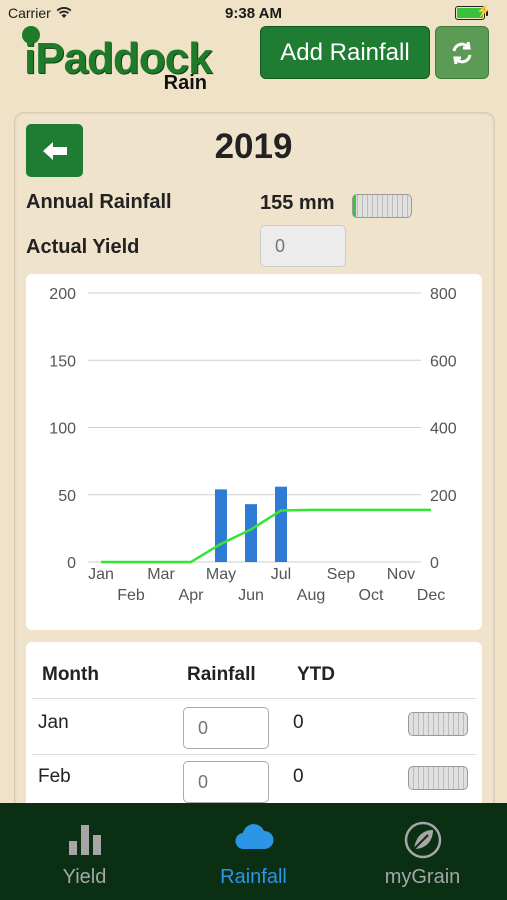 The image size is (507, 900). I want to click on left-tick-label: 50, so click(67, 496).